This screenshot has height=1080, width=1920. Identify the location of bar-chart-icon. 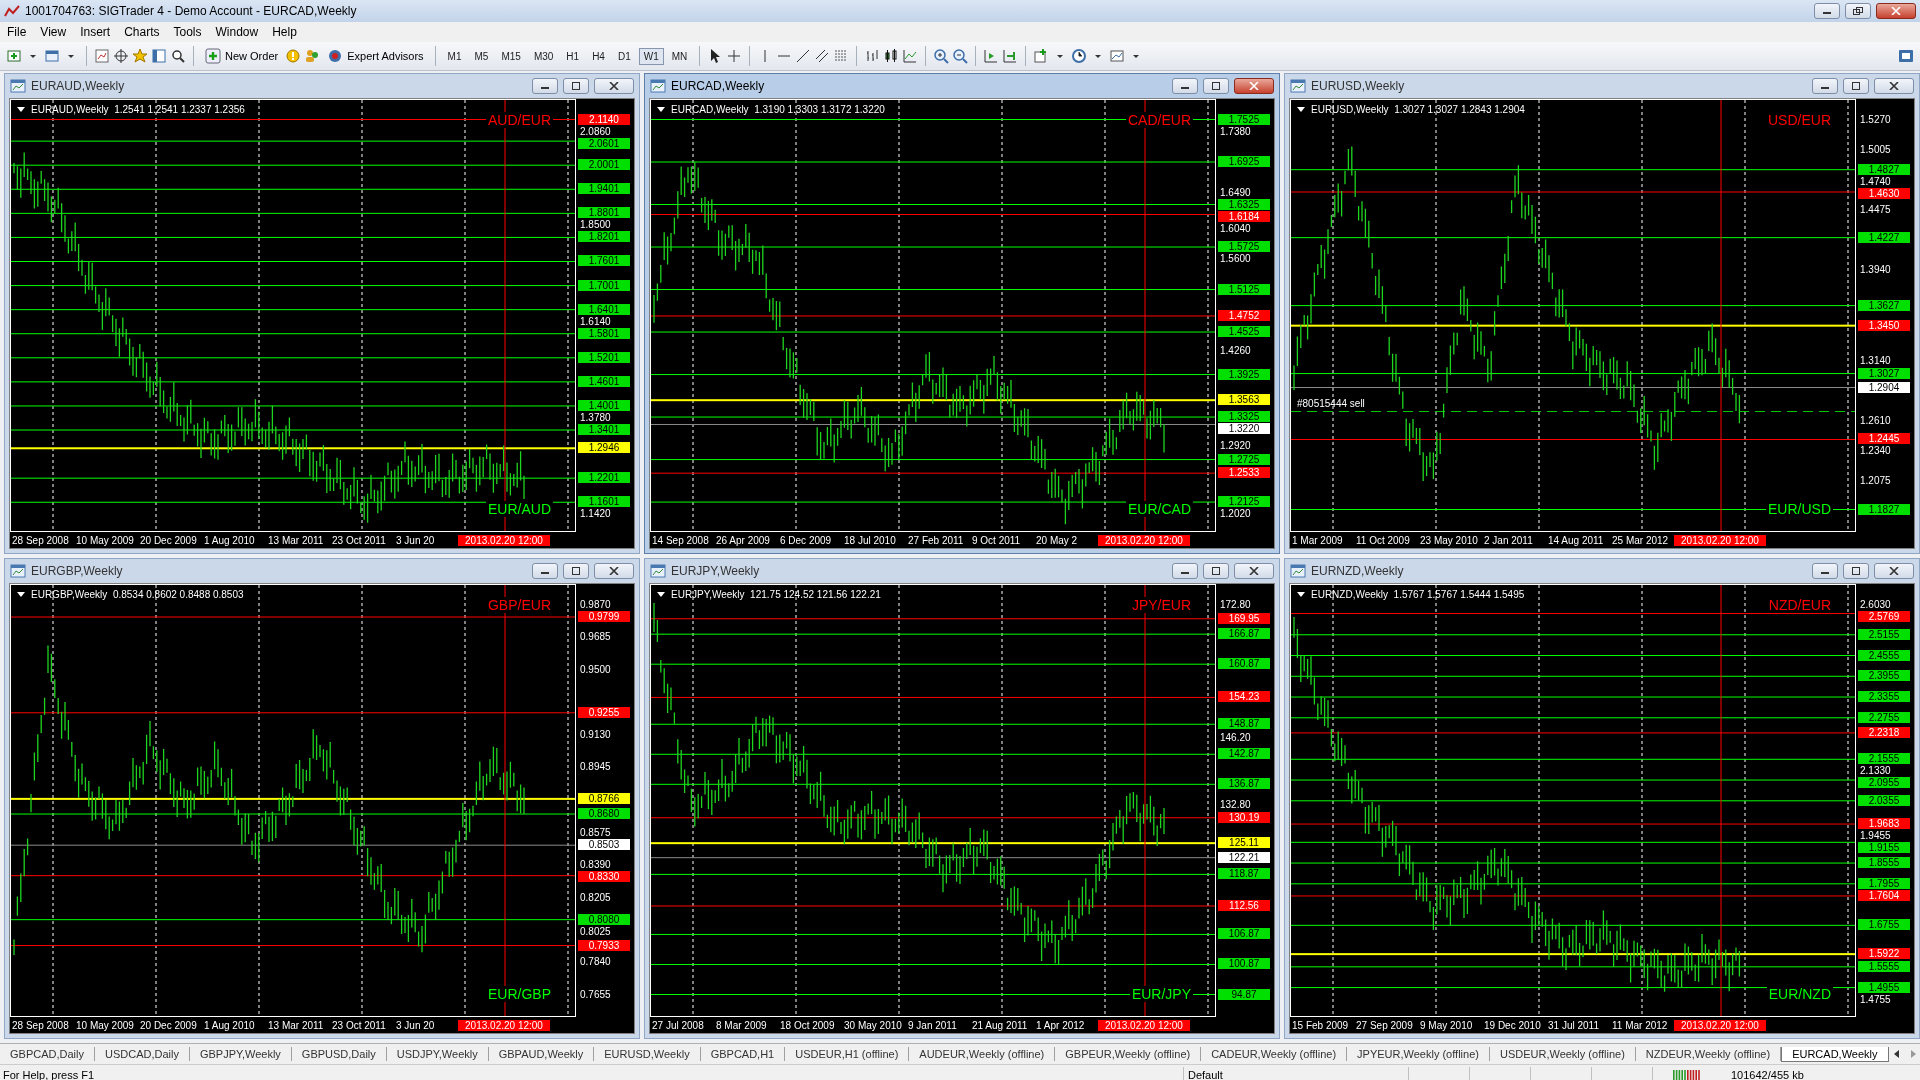
(872, 56).